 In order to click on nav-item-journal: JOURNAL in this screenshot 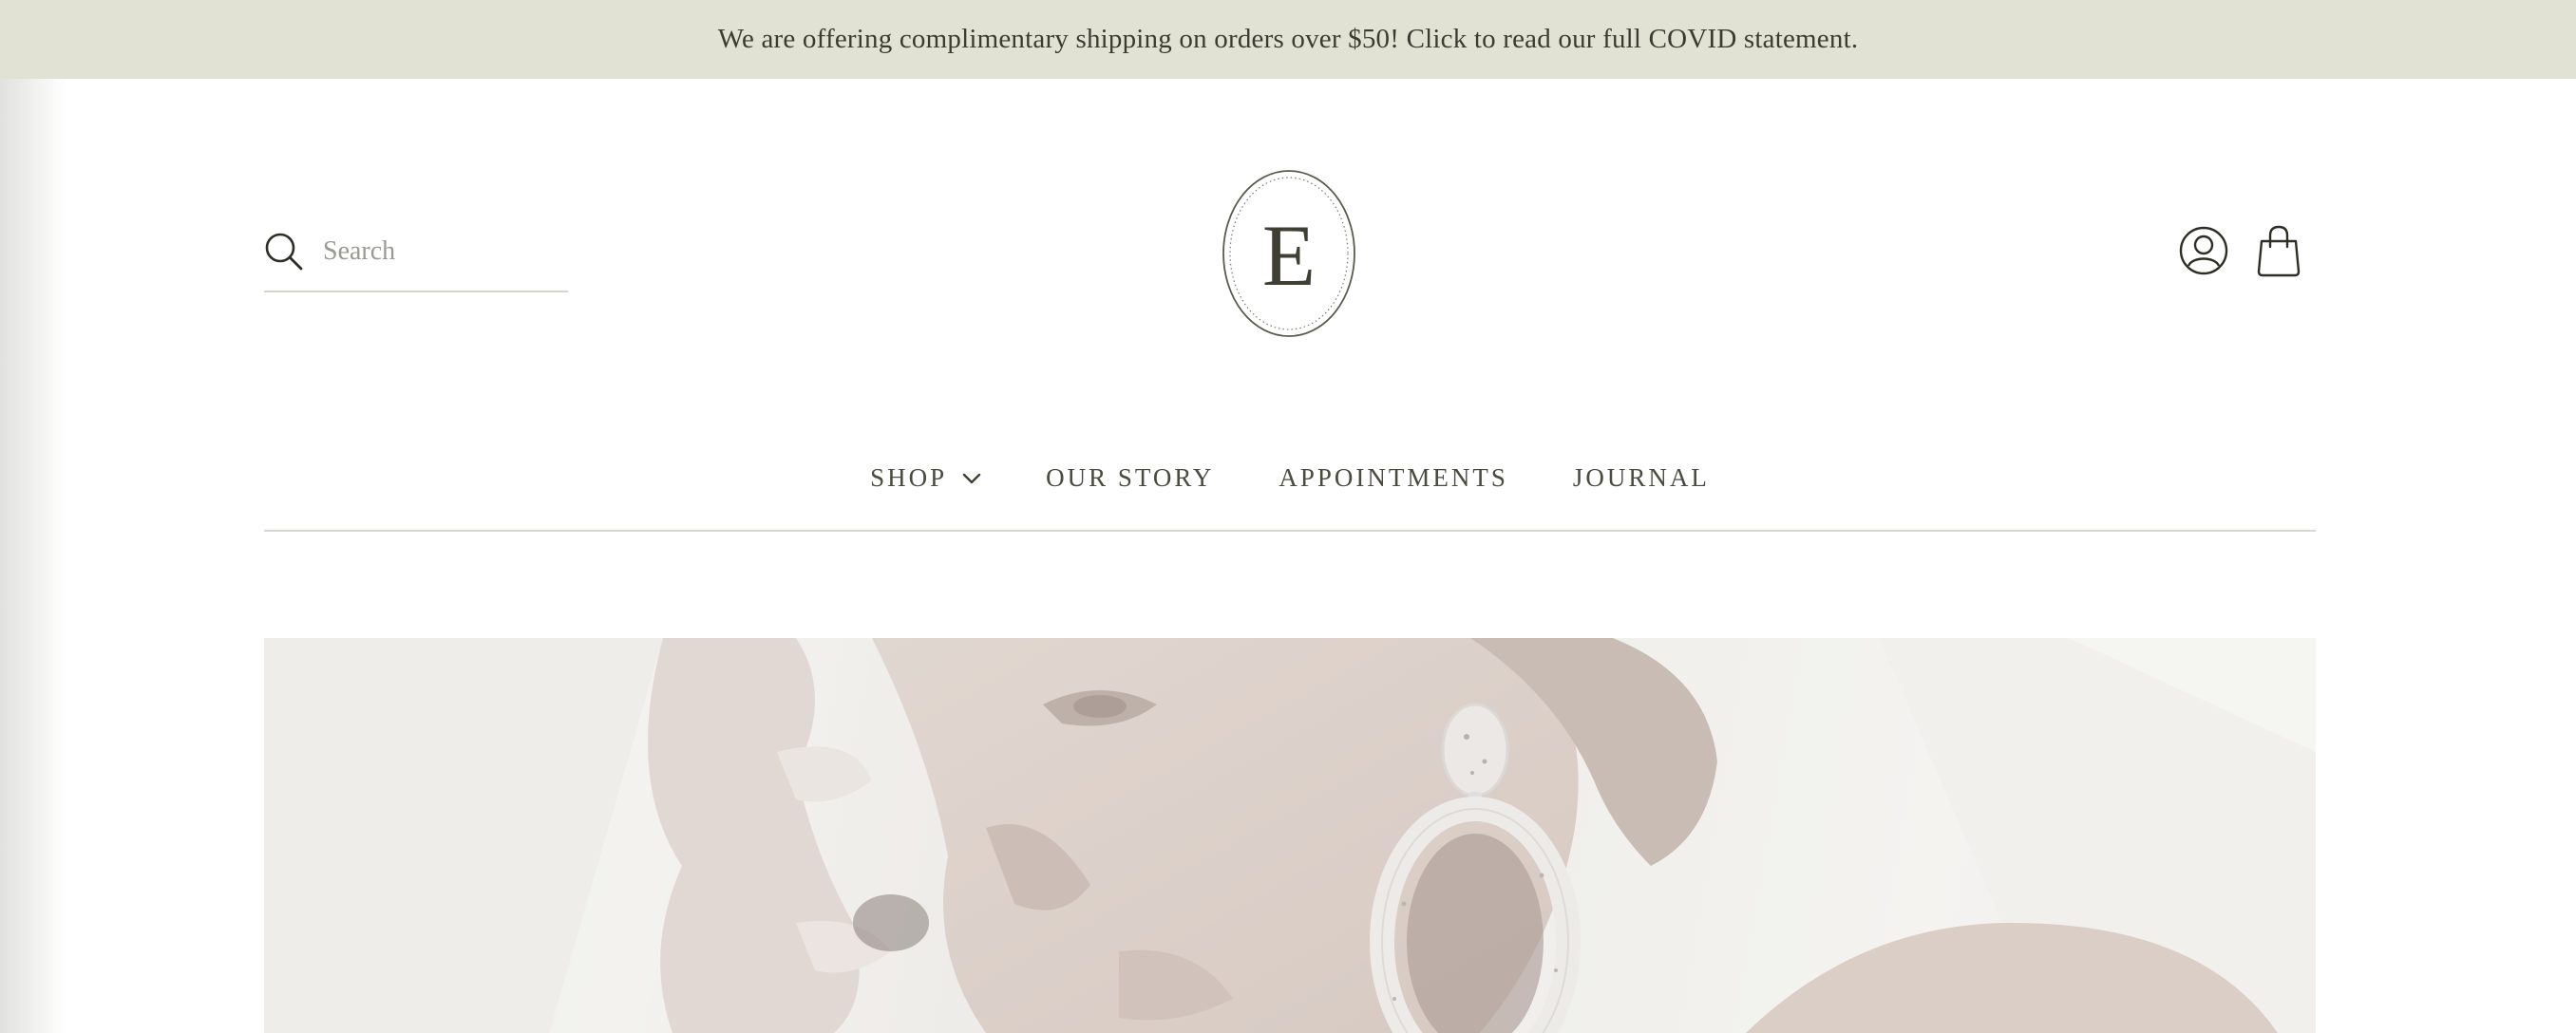, I will do `click(1641, 478)`.